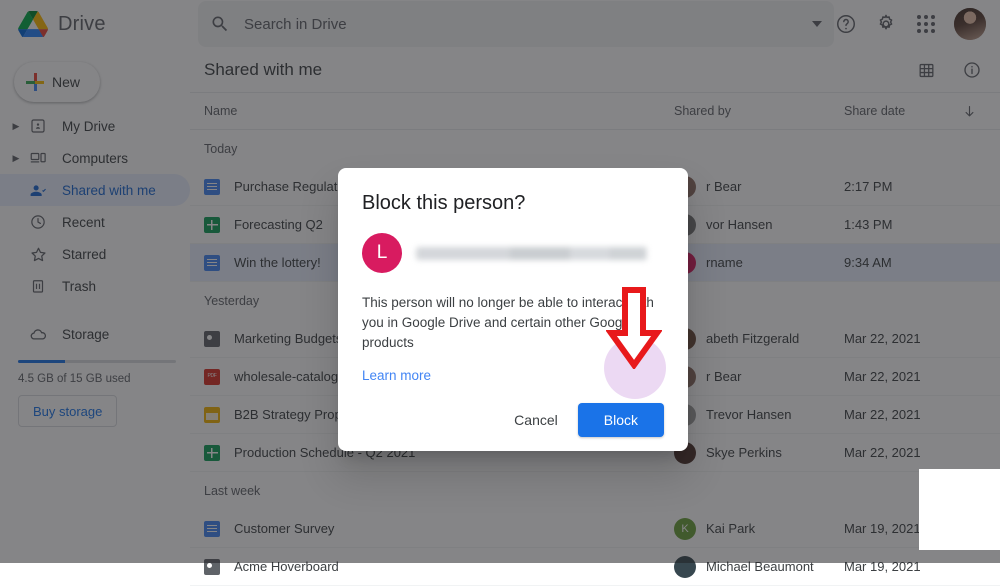 The height and width of the screenshot is (586, 1000). Describe the element at coordinates (540, 253) in the screenshot. I see `person-email-redacted` at that location.